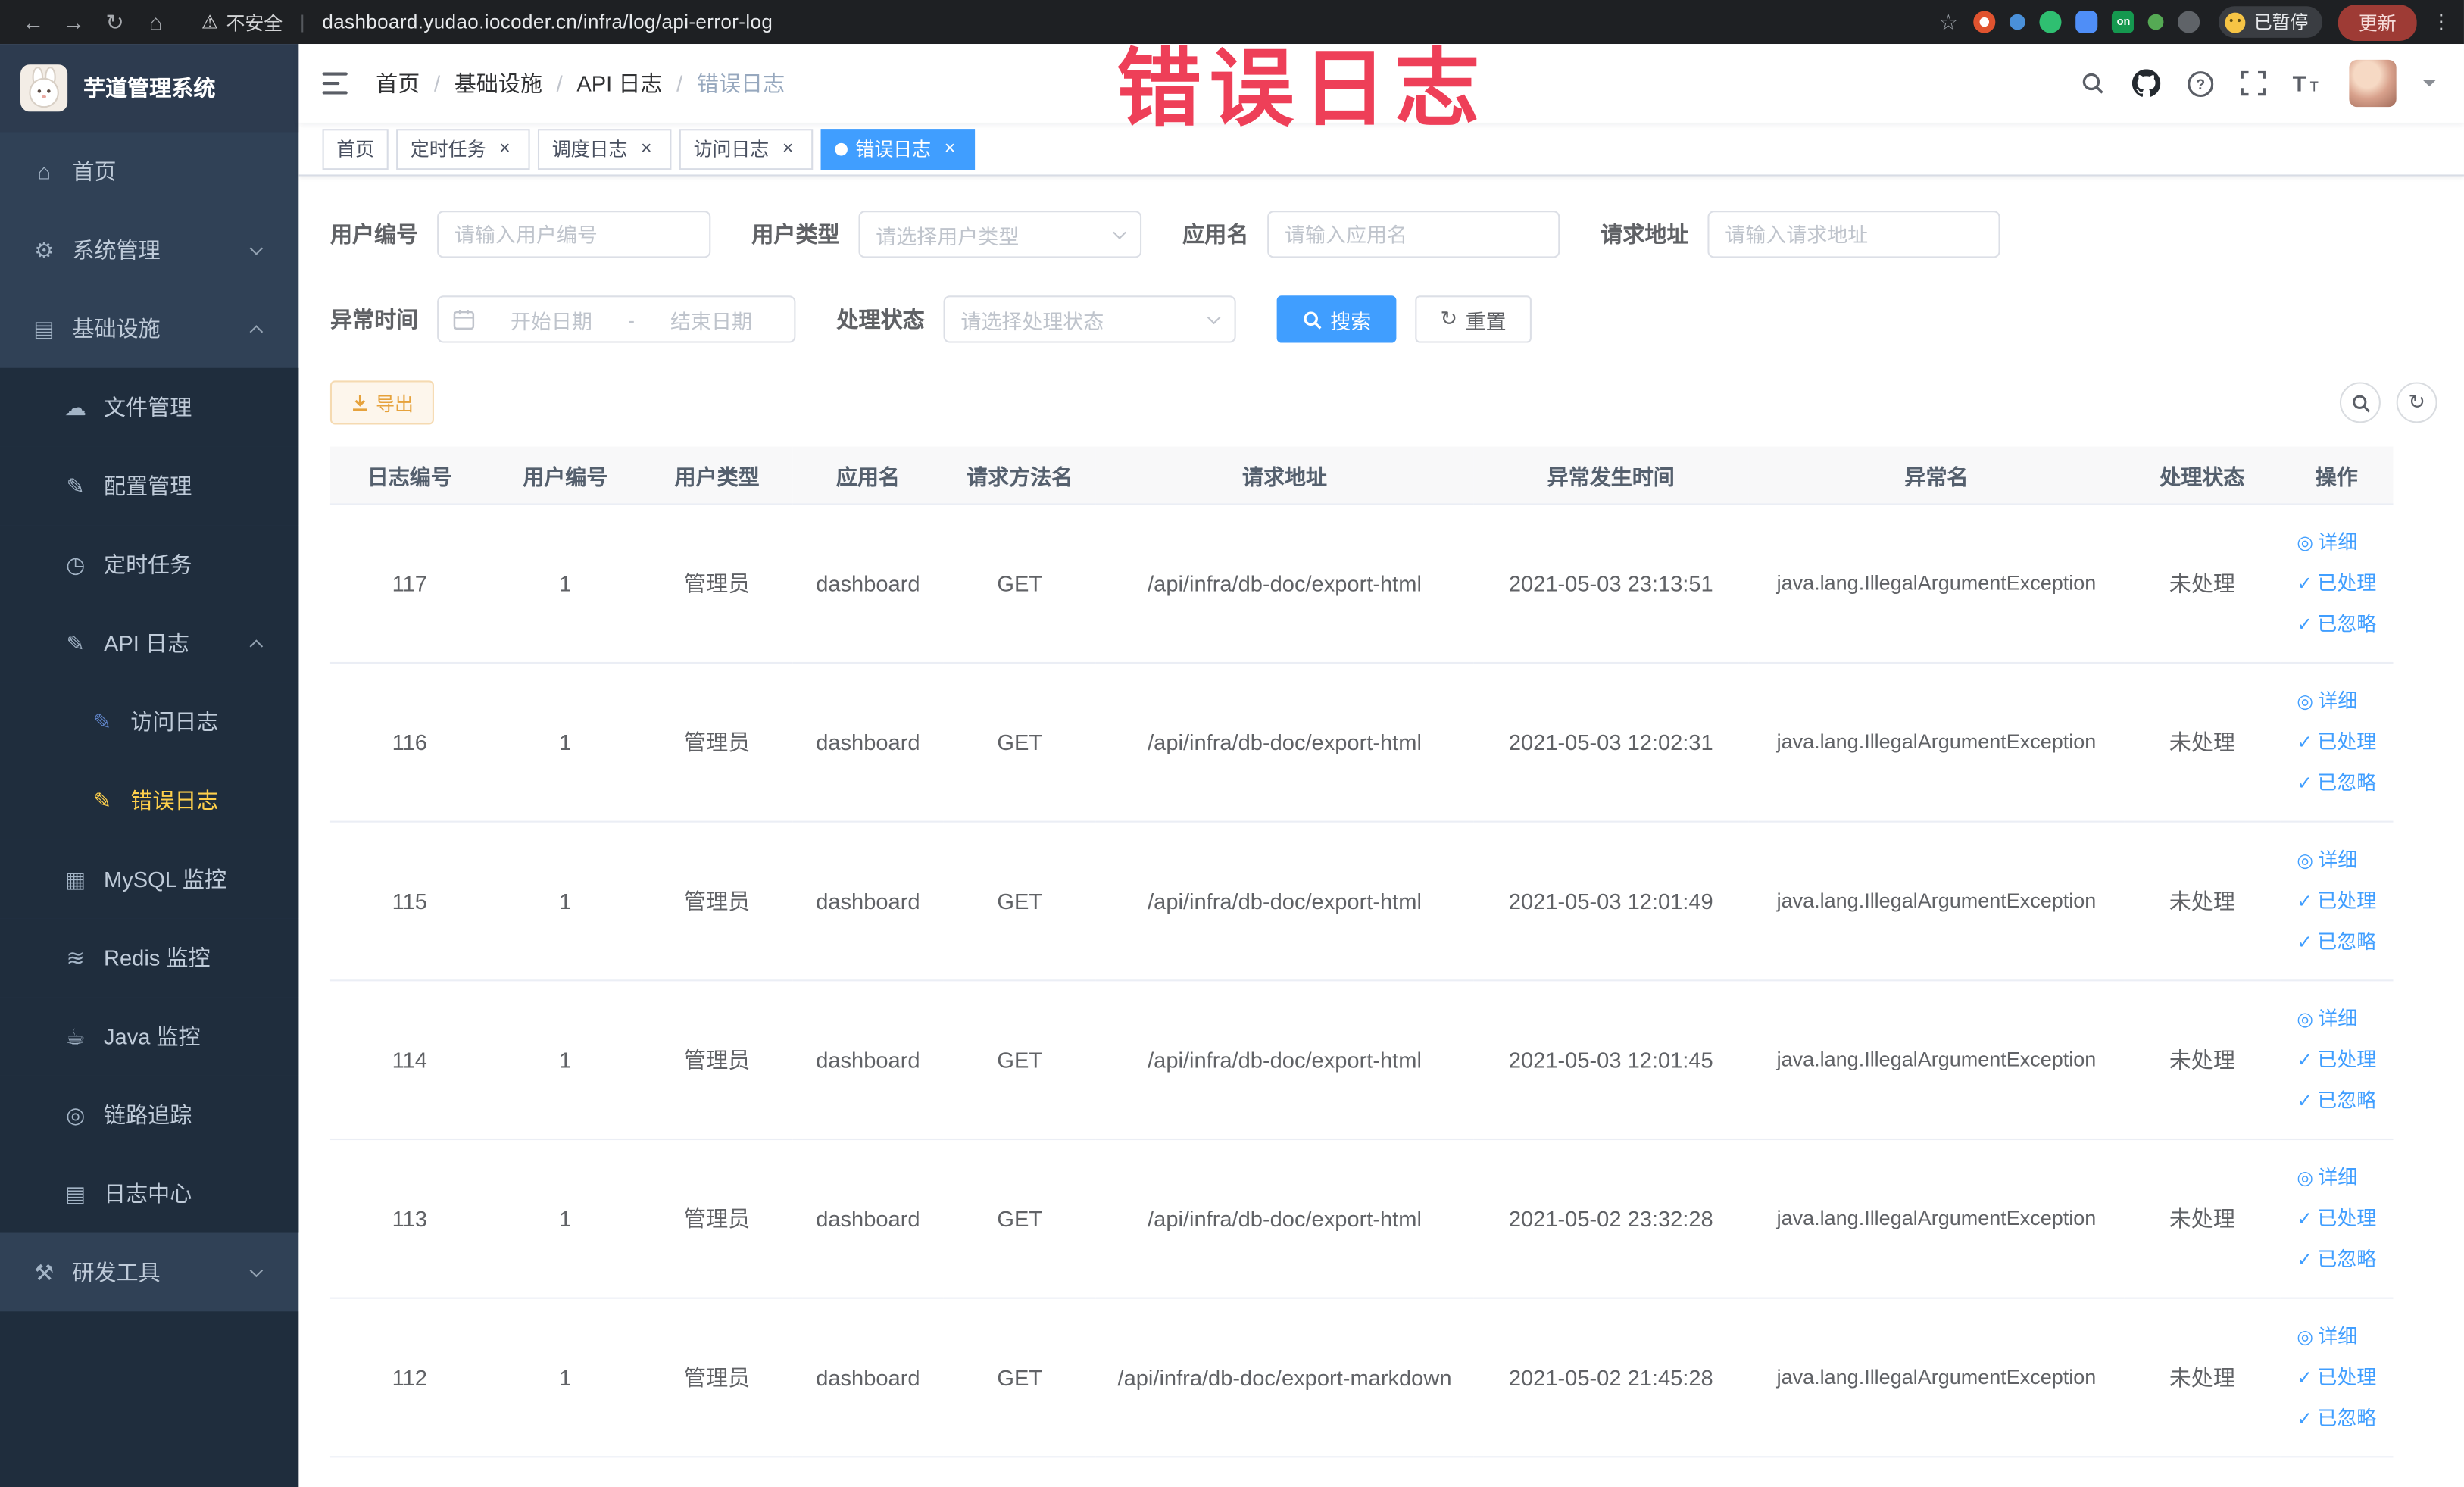 Image resolution: width=2464 pixels, height=1487 pixels. What do you see at coordinates (2146, 83) in the screenshot?
I see `github-icon` at bounding box center [2146, 83].